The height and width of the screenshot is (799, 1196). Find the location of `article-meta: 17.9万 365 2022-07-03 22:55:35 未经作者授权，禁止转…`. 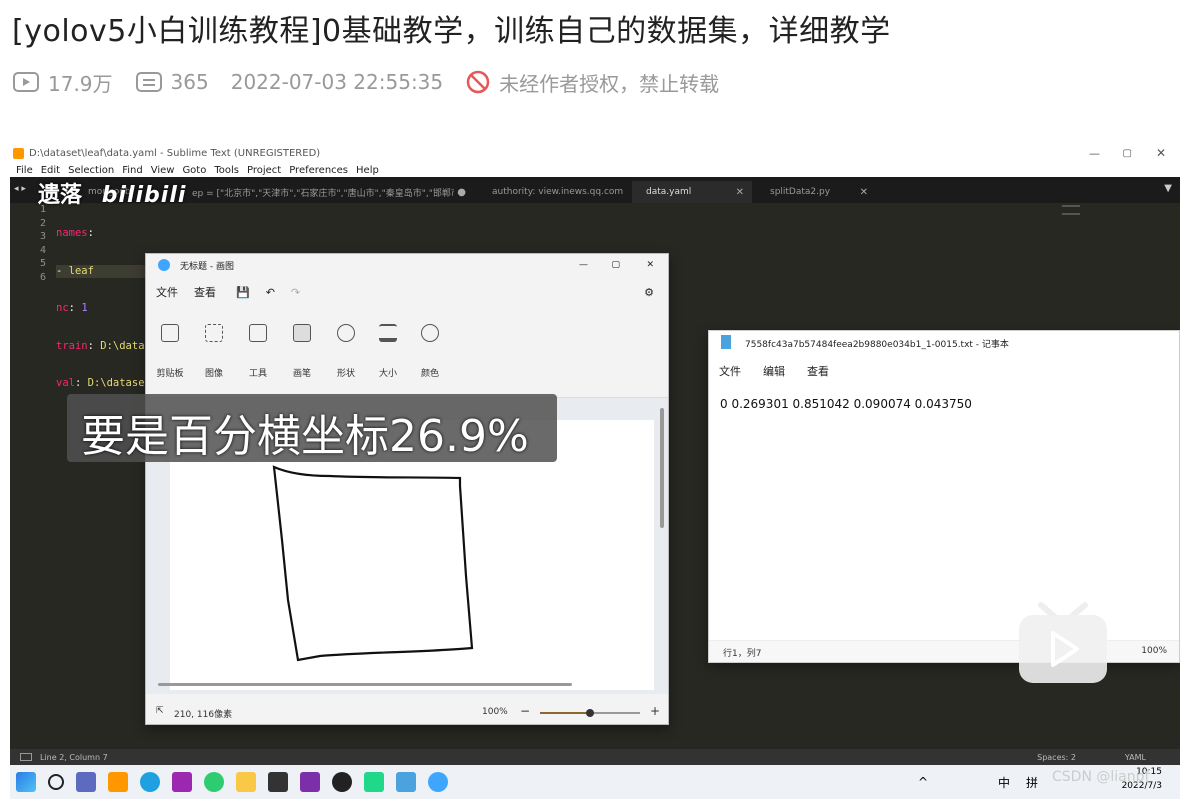

article-meta: 17.9万 365 2022-07-03 22:55:35 未经作者授权，禁止转… is located at coordinates (376, 82).